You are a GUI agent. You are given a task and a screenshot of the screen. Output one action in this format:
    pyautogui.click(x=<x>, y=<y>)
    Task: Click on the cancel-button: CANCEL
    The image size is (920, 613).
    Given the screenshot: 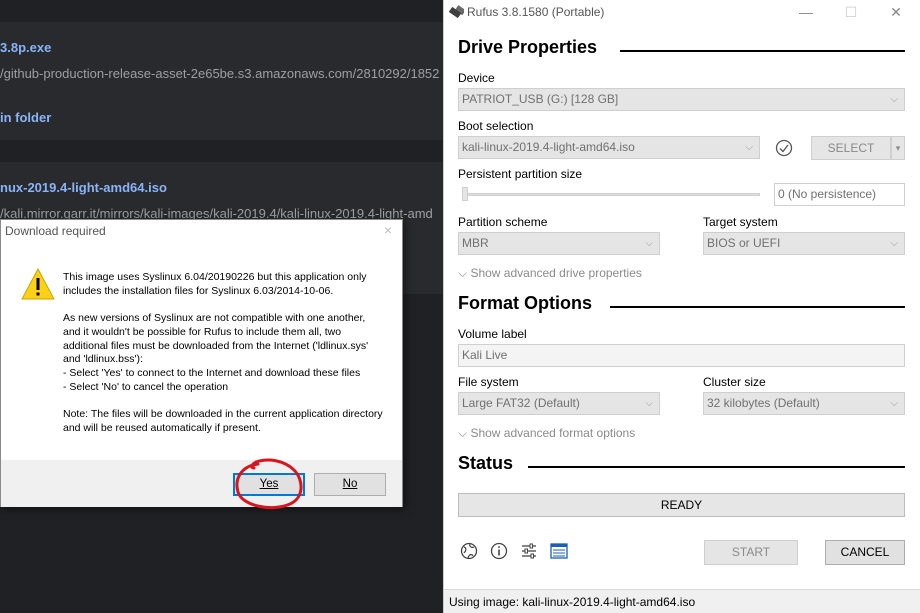 What is the action you would take?
    pyautogui.click(x=865, y=552)
    